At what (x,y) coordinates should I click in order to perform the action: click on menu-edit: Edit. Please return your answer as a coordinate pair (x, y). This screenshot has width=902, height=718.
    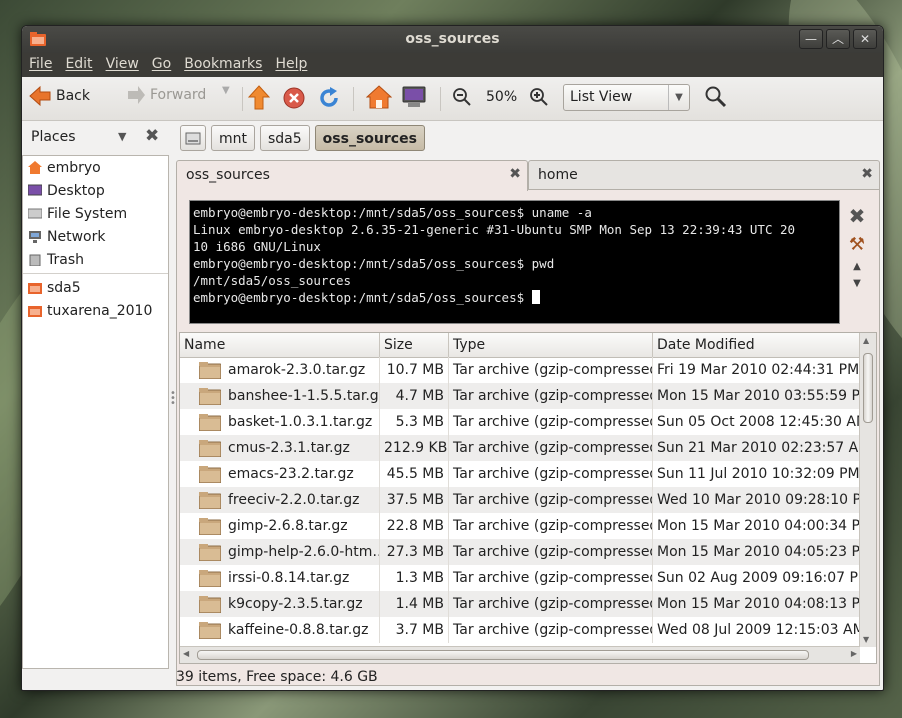
    Looking at the image, I should click on (78, 62).